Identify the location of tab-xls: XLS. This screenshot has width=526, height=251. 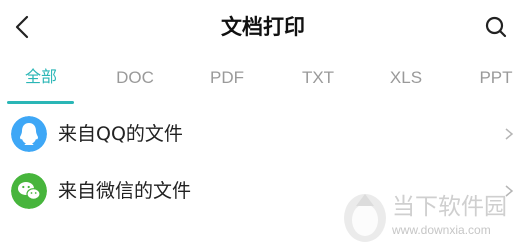
(406, 78).